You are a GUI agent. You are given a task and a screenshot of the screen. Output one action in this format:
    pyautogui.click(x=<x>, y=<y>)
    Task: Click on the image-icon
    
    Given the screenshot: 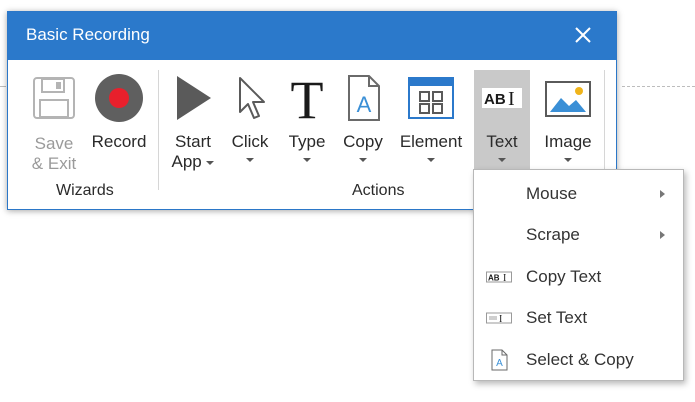 What is the action you would take?
    pyautogui.click(x=568, y=99)
    